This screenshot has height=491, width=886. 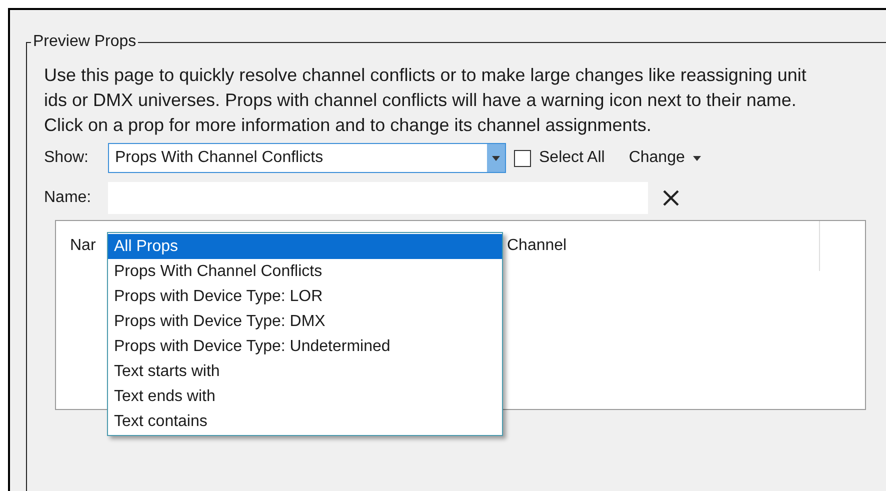 I want to click on description-text: Use this page to quickly resolve channel conflicts or to make large changes like reassigning unit ids or DMX universes. Props with channel conflicts will have a warning icon next to their name. Click on a prop for more information and to change its channel assignments., so click(x=426, y=100).